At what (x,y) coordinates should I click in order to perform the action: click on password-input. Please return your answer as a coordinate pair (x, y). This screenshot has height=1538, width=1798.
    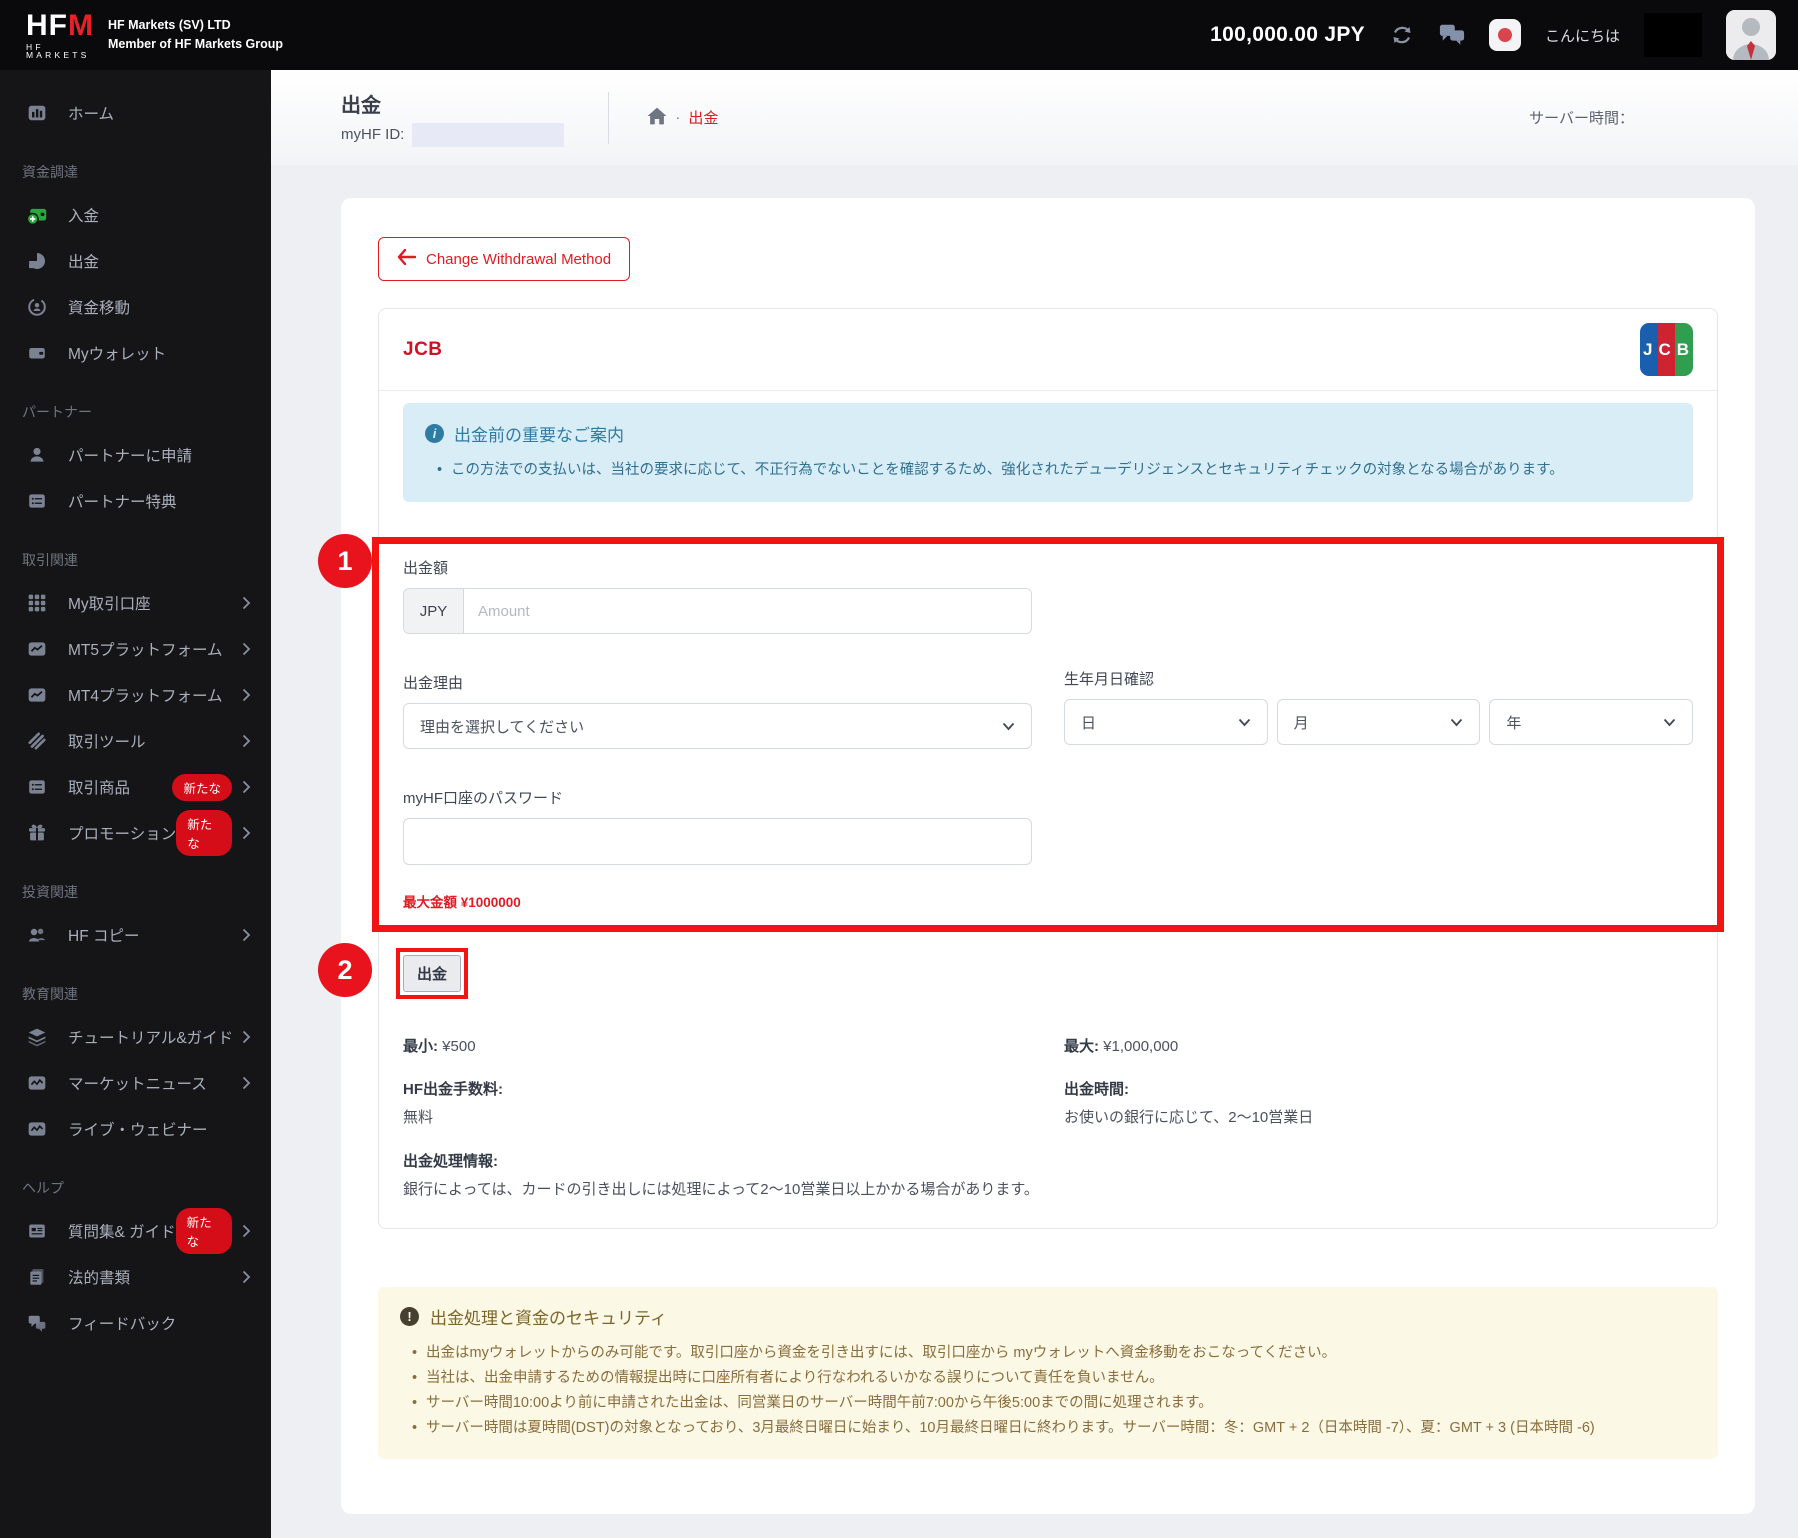
    Looking at the image, I should click on (717, 841).